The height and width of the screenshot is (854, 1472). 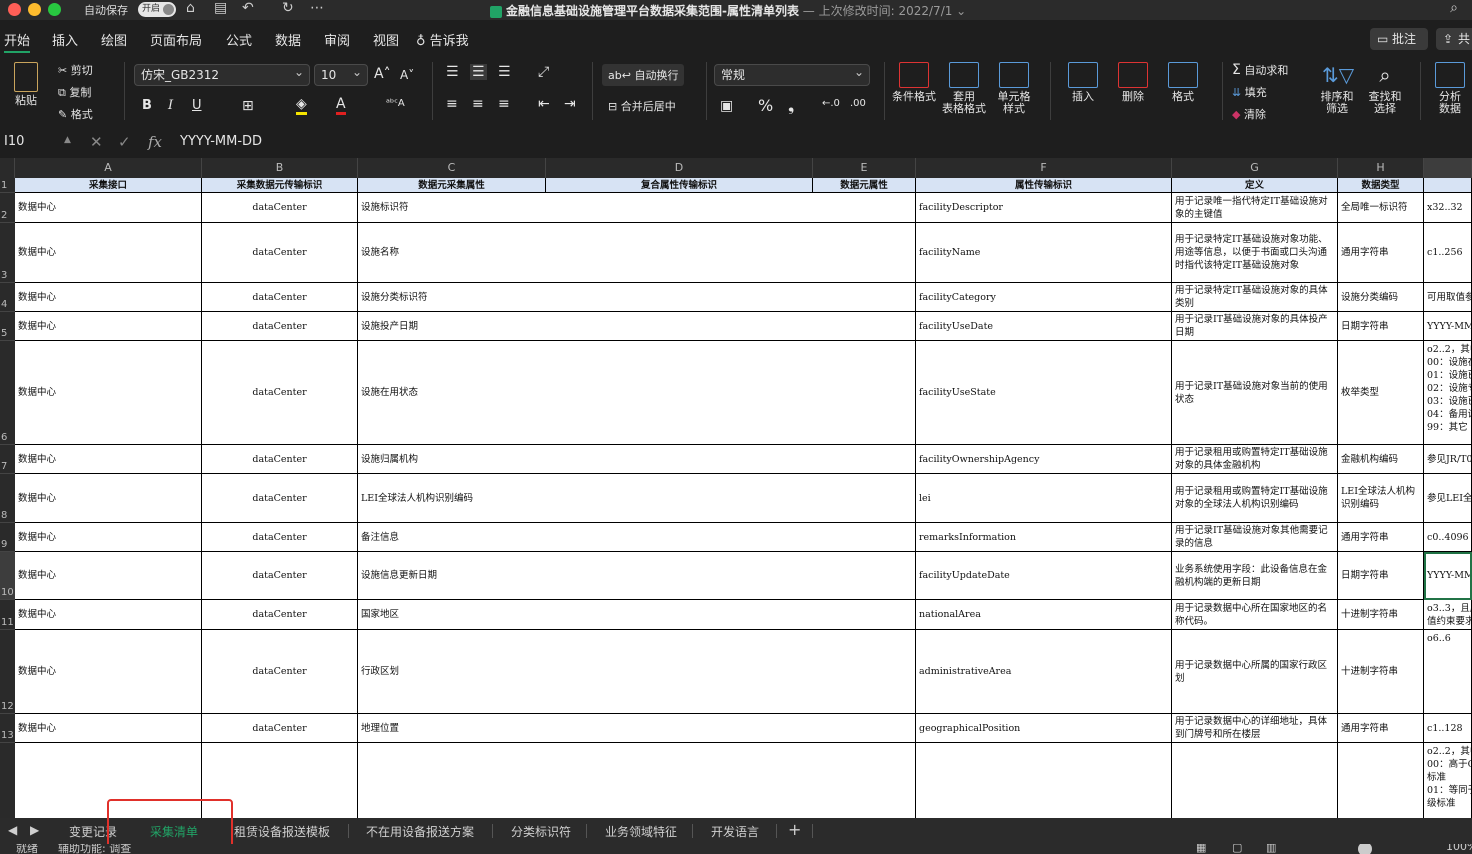 I want to click on currency-icon: ▣, so click(x=726, y=106).